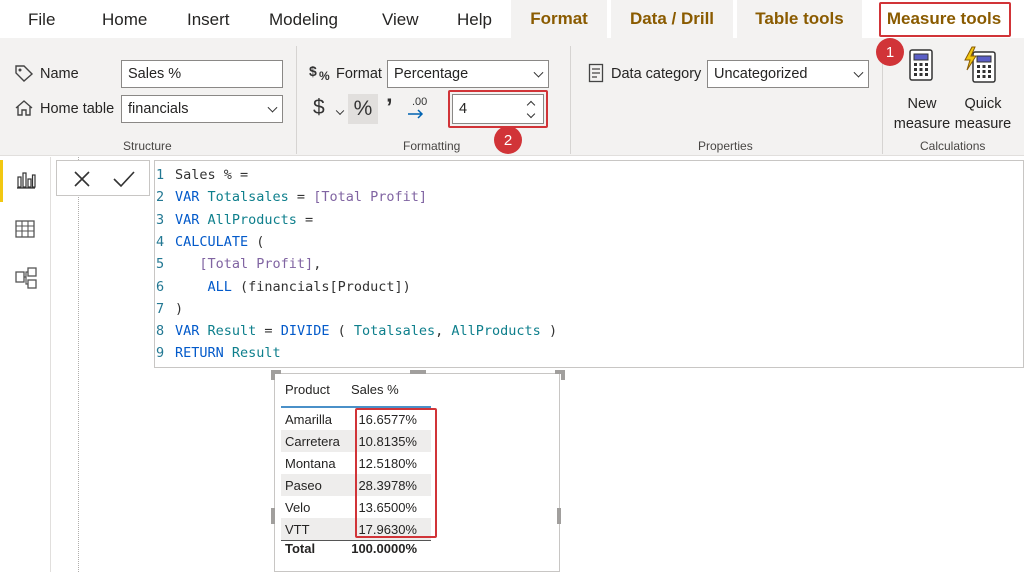 The height and width of the screenshot is (572, 1024). Describe the element at coordinates (890, 52) in the screenshot. I see `annotation-badge-1: 1` at that location.